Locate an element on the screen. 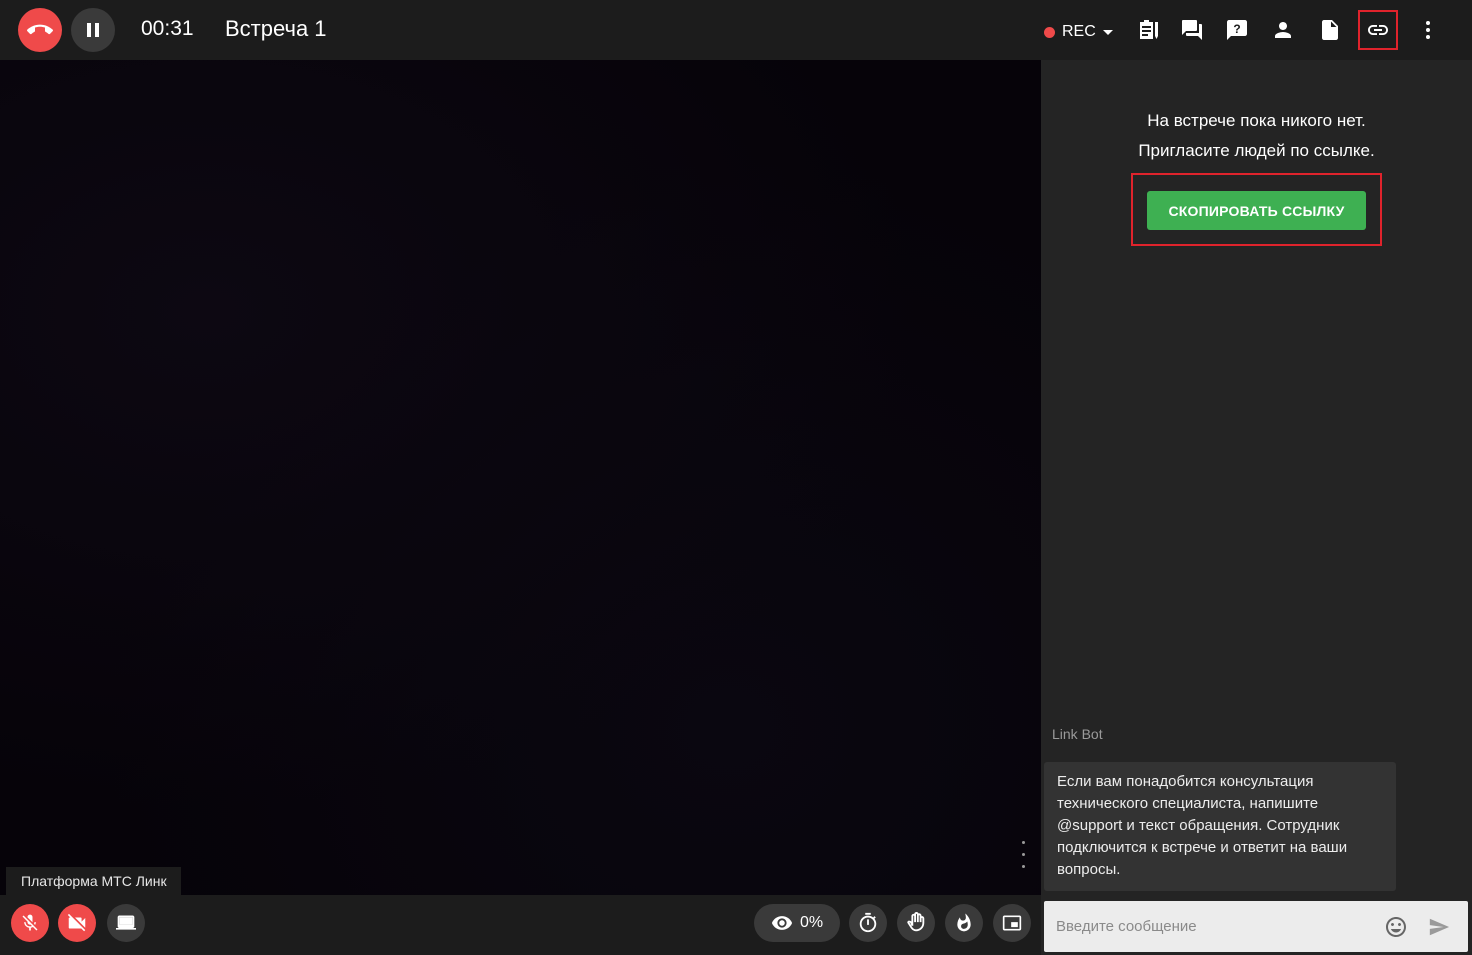  viewers-percent: 0% is located at coordinates (811, 922).